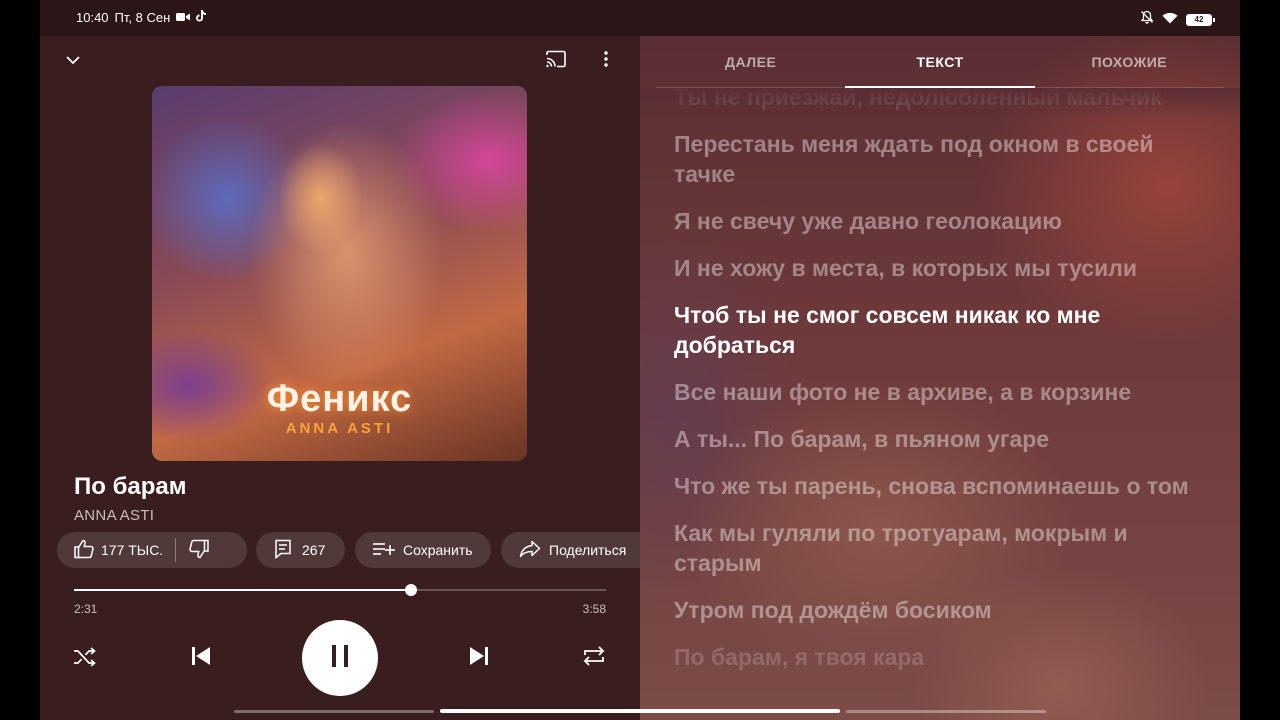 The image size is (1280, 720). What do you see at coordinates (201, 17) in the screenshot?
I see `tiktok-icon` at bounding box center [201, 17].